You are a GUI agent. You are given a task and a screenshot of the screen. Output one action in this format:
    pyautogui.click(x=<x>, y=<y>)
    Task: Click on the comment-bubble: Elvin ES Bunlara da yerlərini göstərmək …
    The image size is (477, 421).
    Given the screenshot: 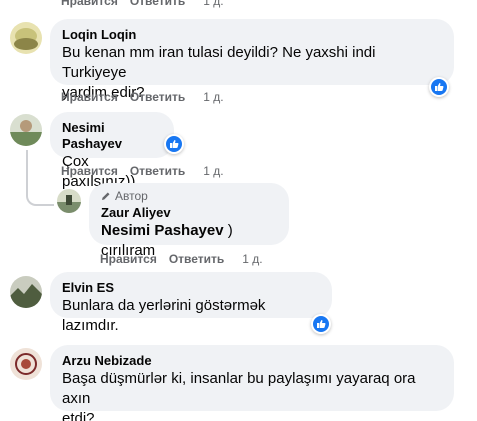 What is the action you would take?
    pyautogui.click(x=191, y=303)
    